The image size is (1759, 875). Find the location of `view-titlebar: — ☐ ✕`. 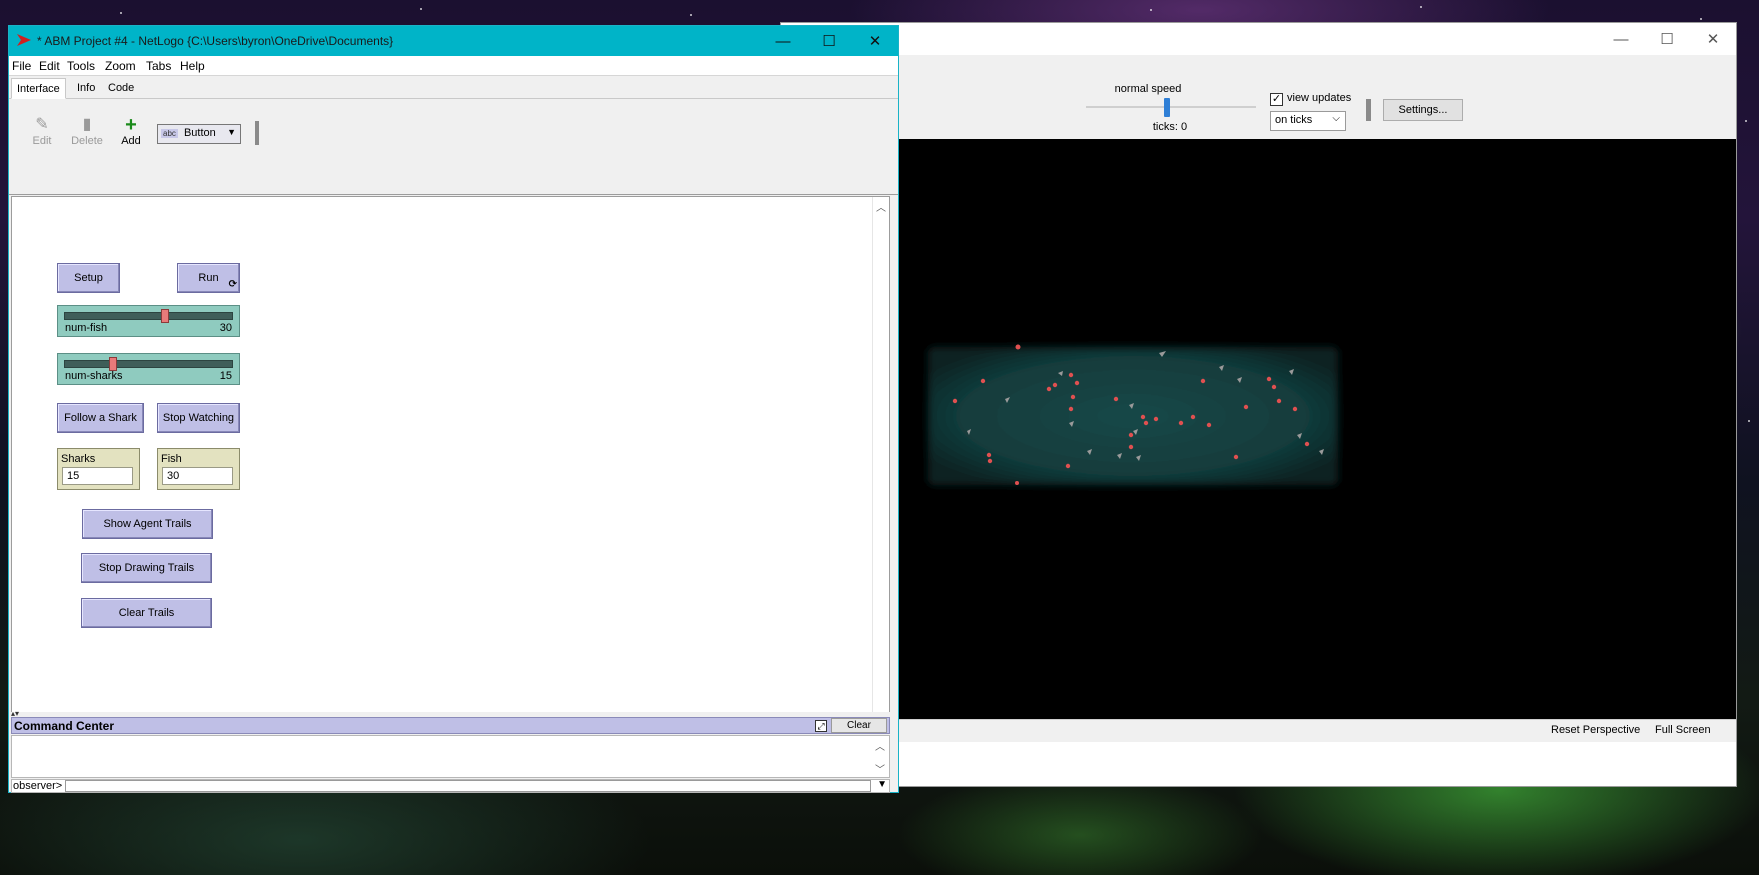

view-titlebar: — ☐ ✕ is located at coordinates (1258, 39).